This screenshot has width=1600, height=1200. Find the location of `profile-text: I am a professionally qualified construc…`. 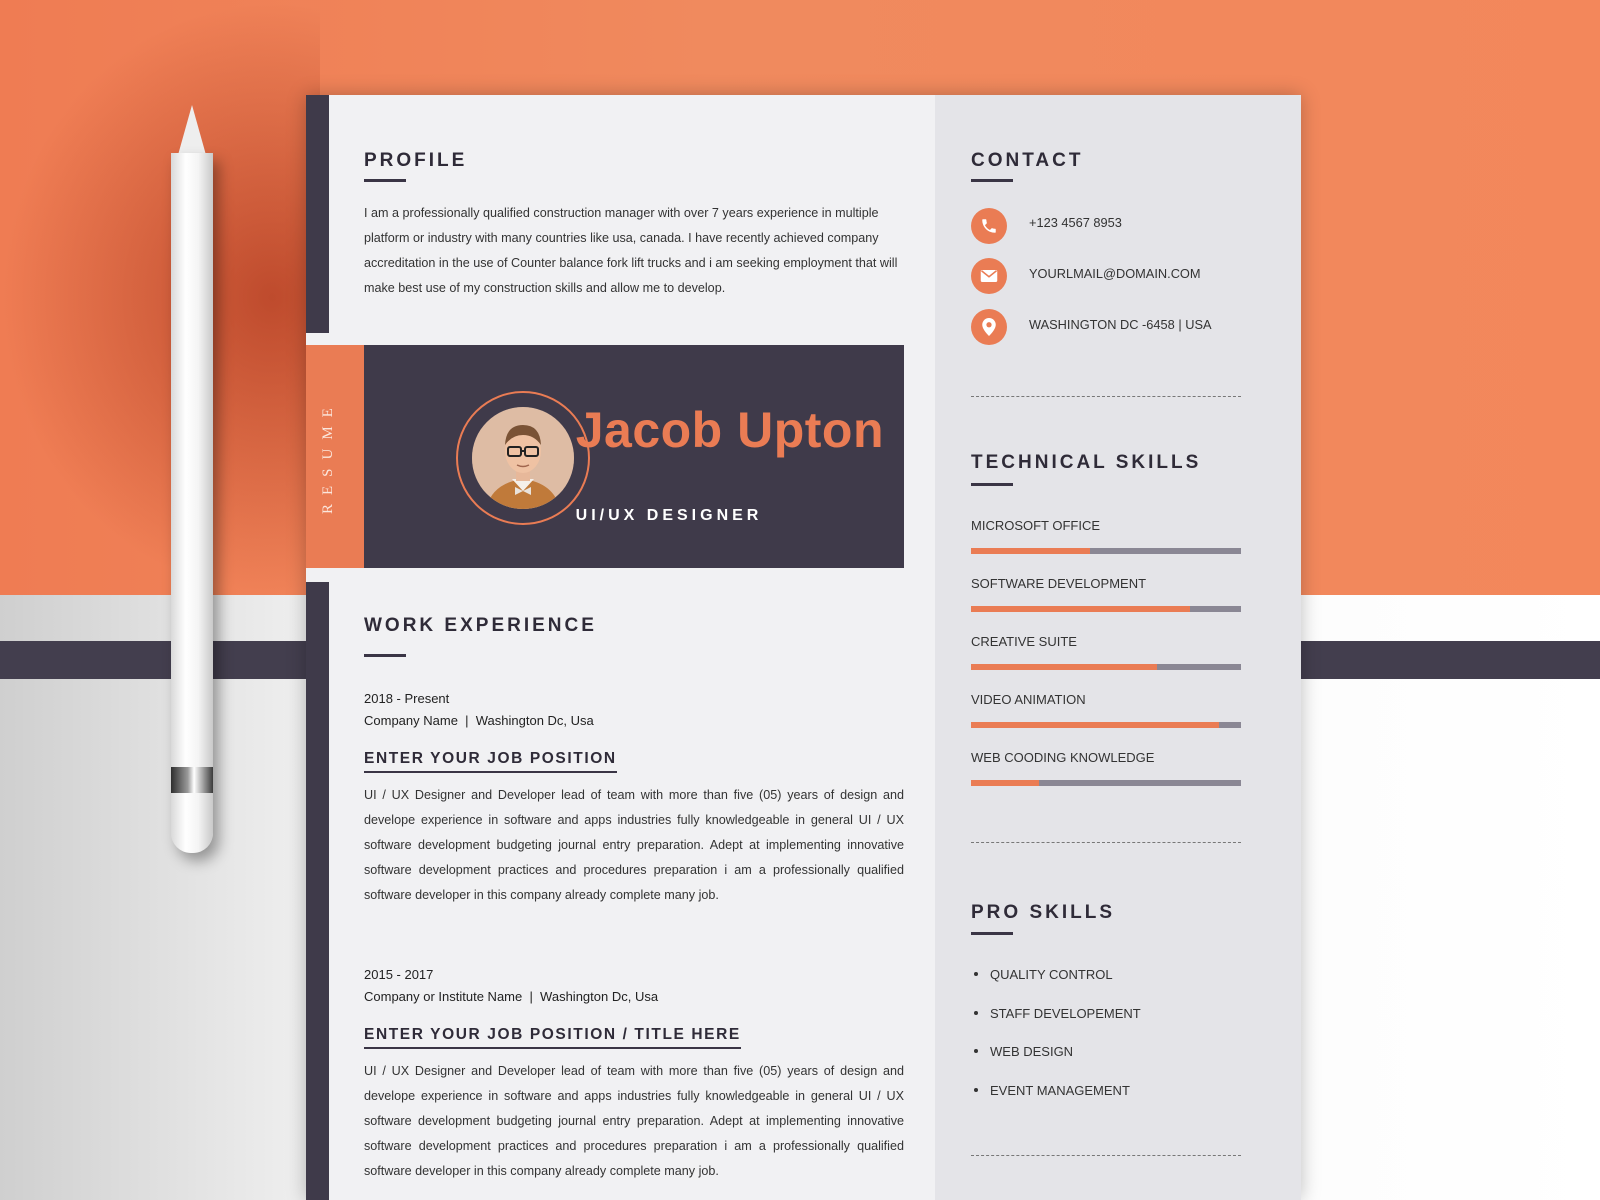

profile-text: I am a professionally qualified construc… is located at coordinates (631, 250).